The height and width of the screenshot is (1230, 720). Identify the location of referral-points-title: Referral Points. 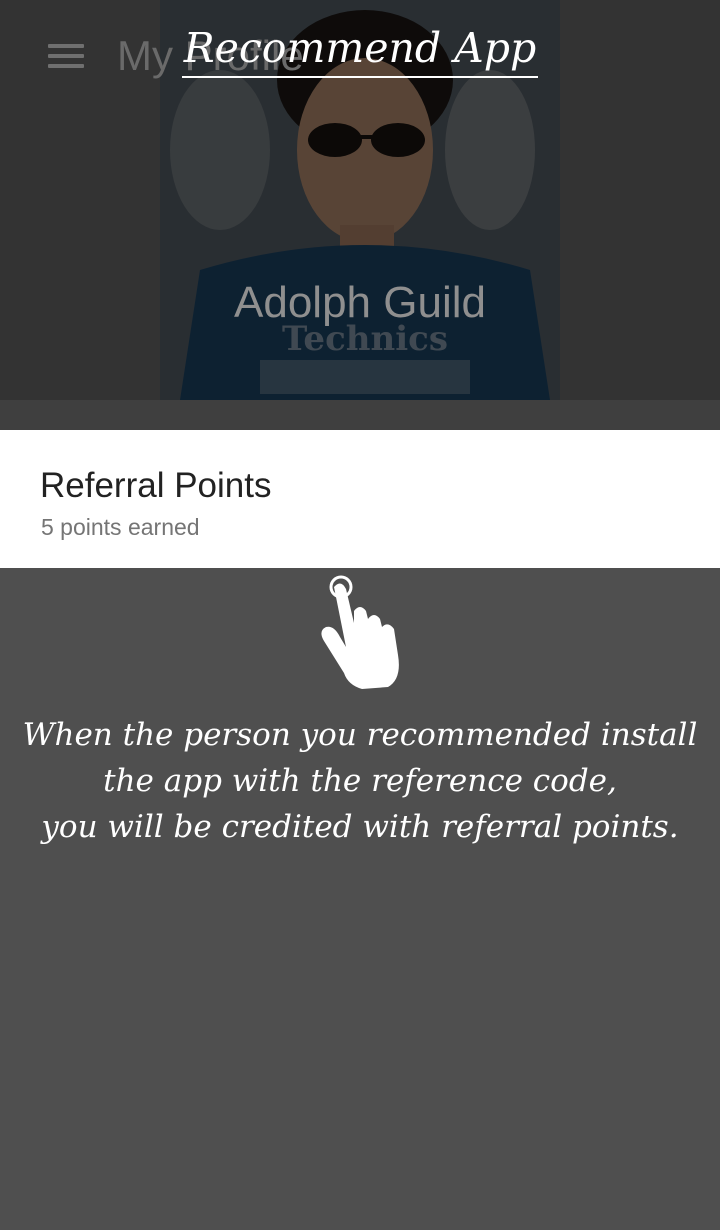
(156, 485).